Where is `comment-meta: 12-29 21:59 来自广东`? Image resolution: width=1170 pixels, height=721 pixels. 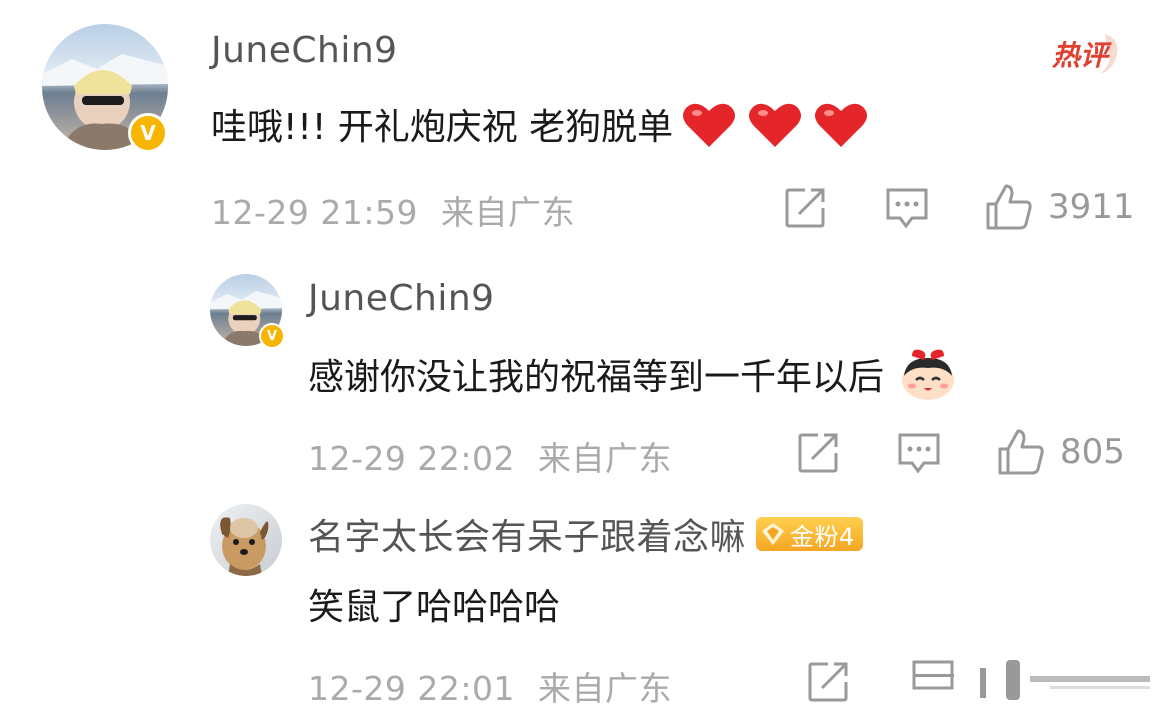 comment-meta: 12-29 21:59 来自广东 is located at coordinates (393, 210).